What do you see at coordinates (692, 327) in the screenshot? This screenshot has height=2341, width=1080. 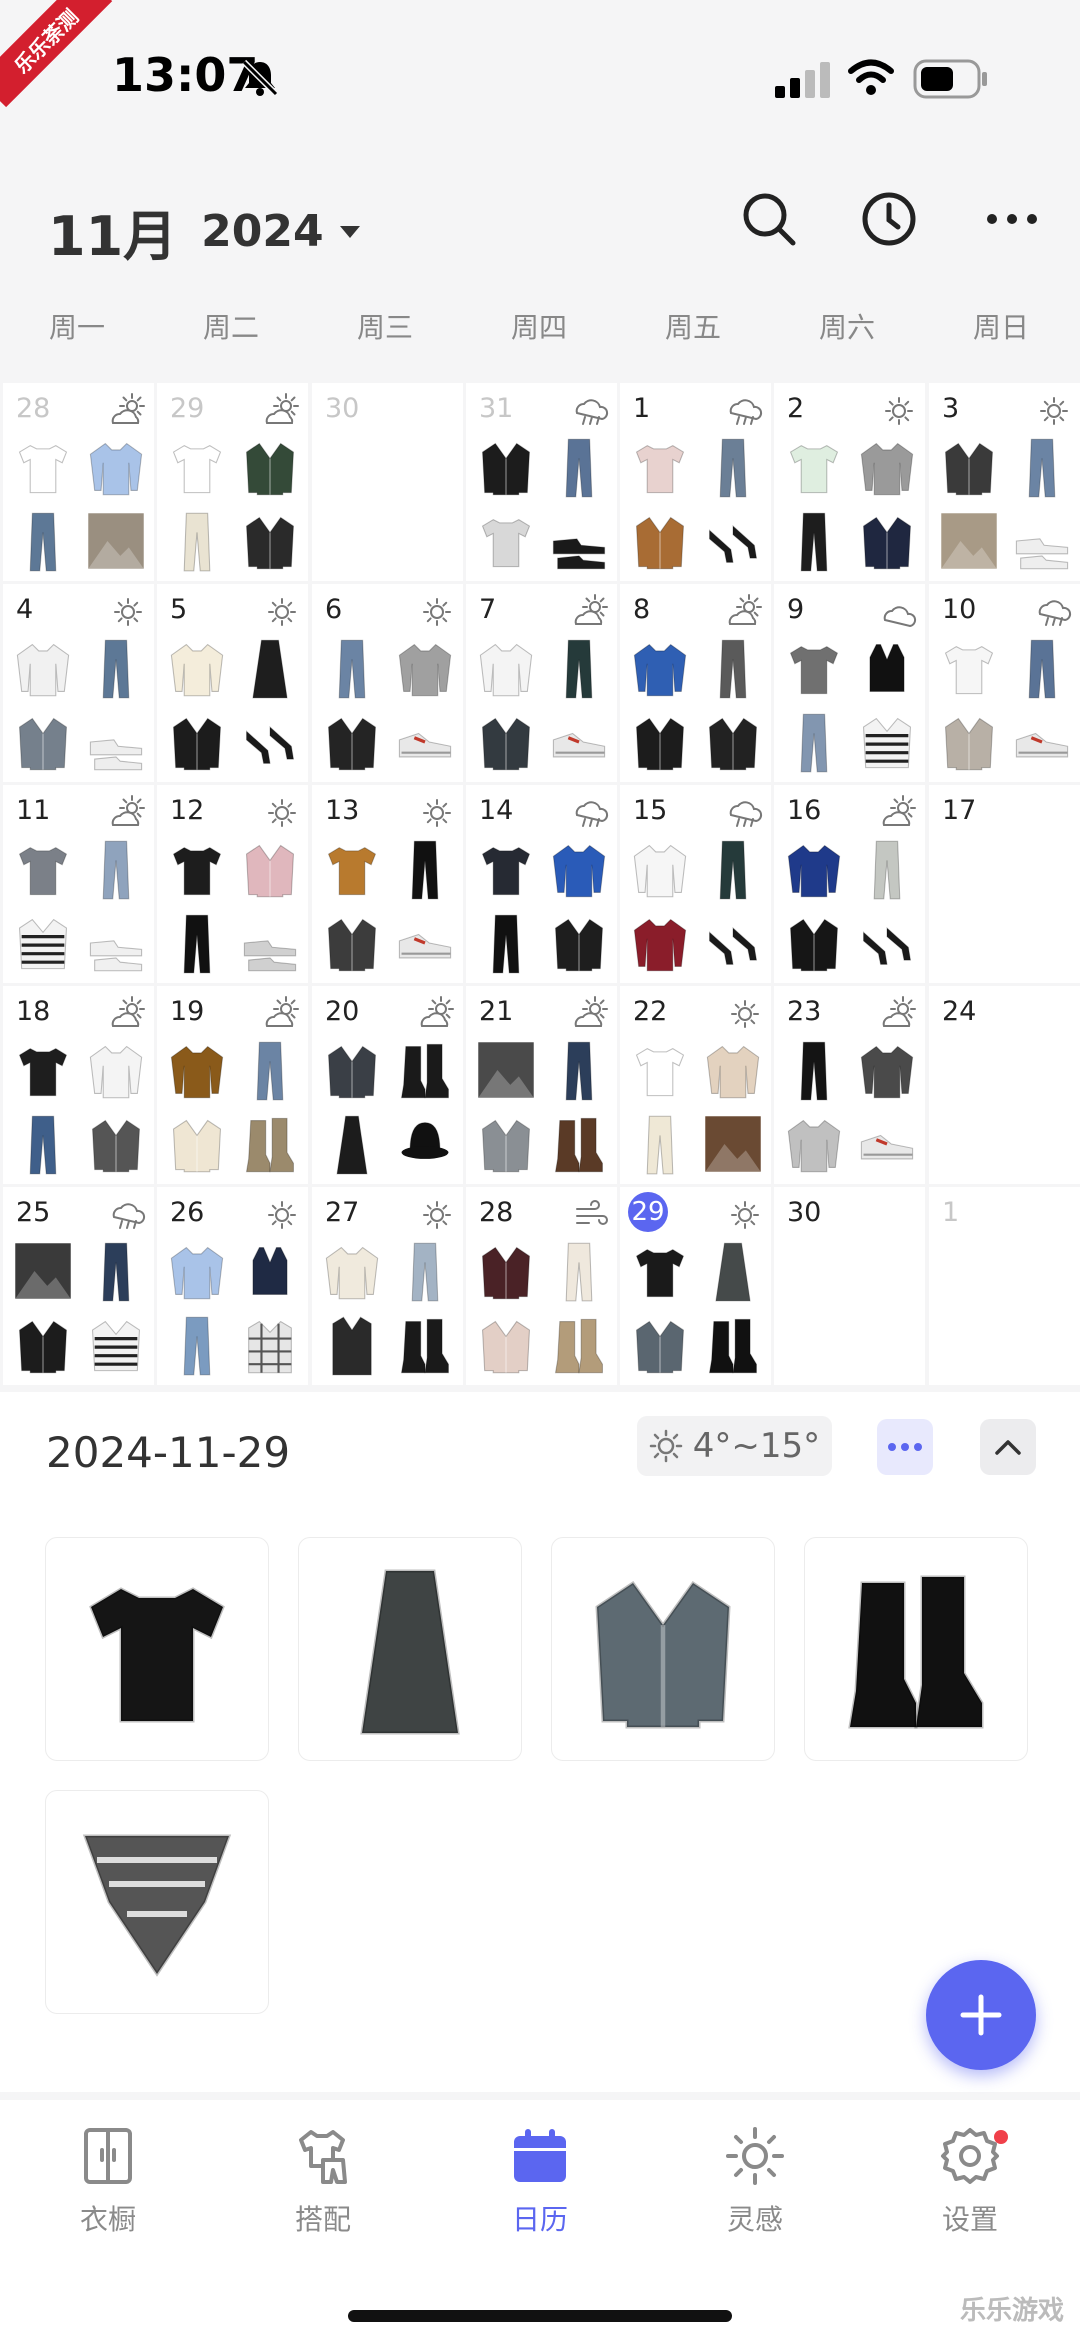 I see `weekday-label: 周五` at bounding box center [692, 327].